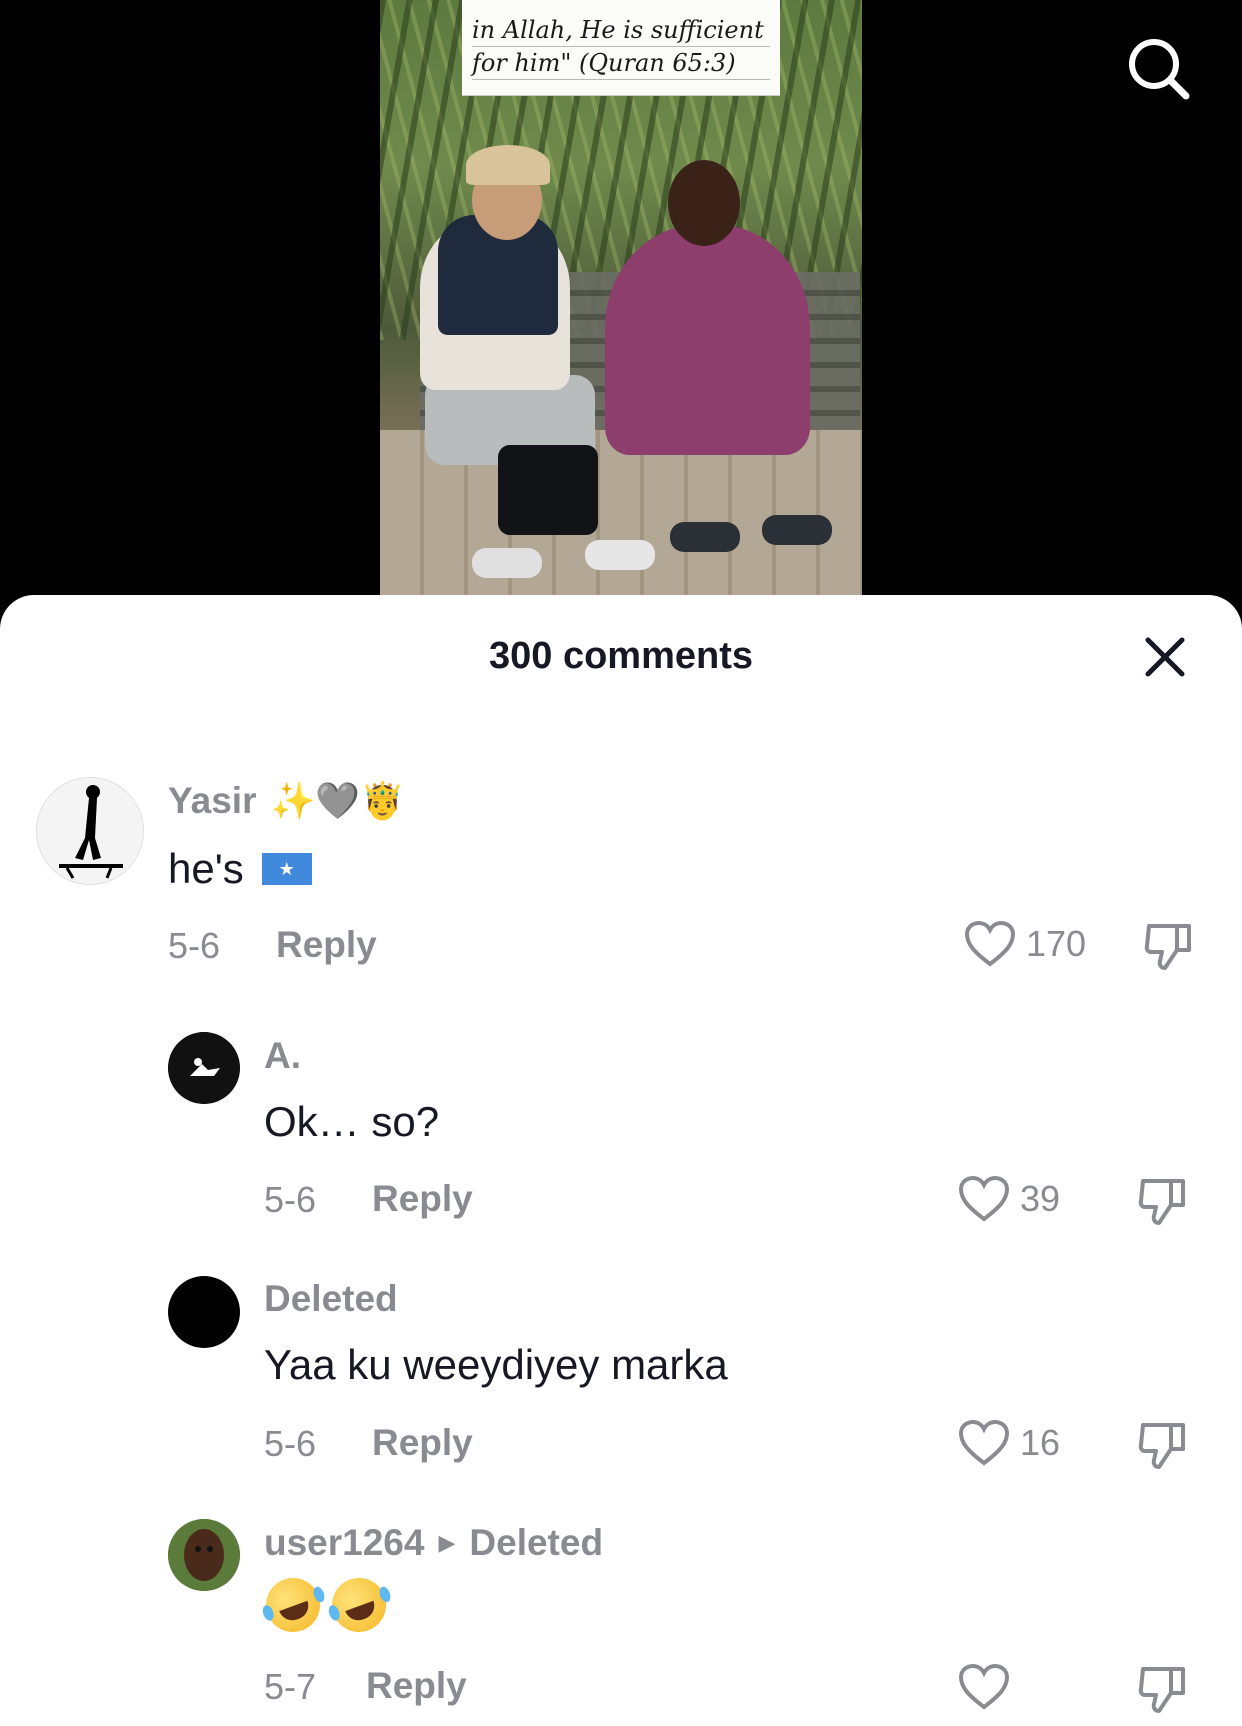 This screenshot has height=1726, width=1242. What do you see at coordinates (447, 1542) in the screenshot?
I see `reply-arrow-icon: ▶` at bounding box center [447, 1542].